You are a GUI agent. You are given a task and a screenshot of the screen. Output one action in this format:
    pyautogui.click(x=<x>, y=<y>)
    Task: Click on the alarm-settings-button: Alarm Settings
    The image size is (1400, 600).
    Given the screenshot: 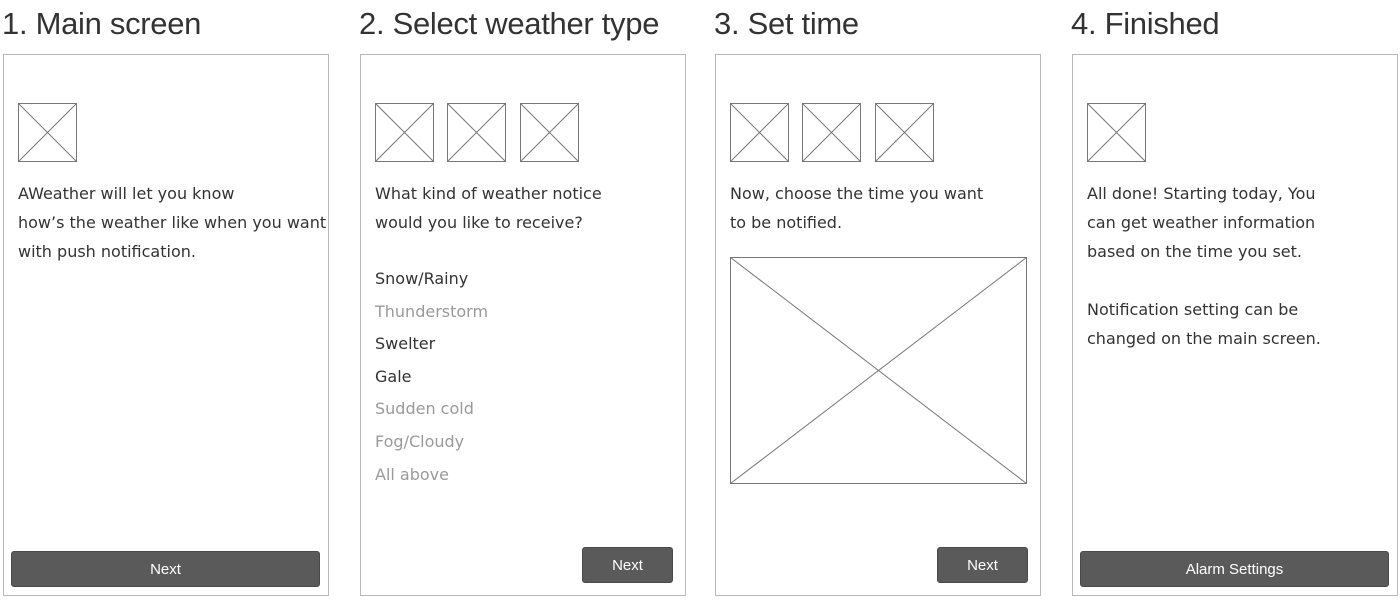 What is the action you would take?
    pyautogui.click(x=1234, y=569)
    